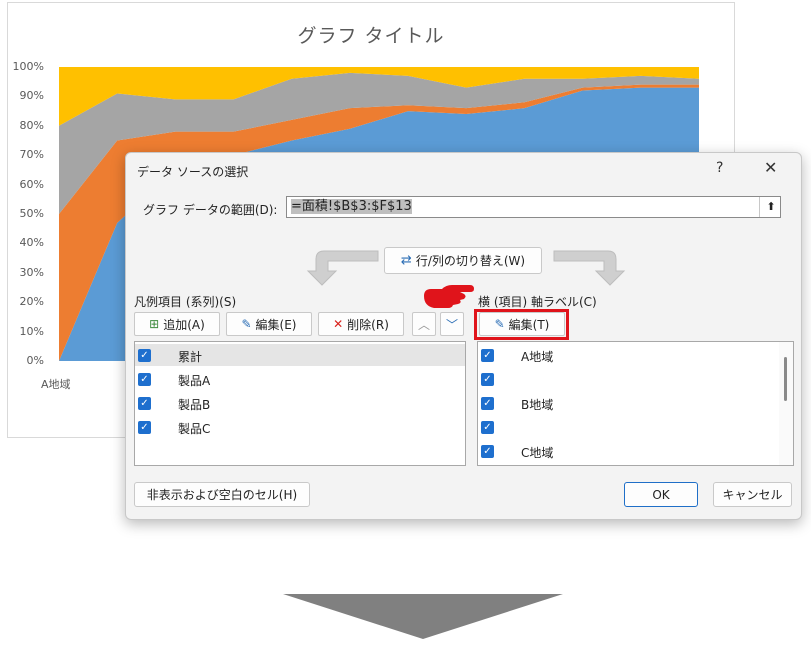 This screenshot has height=649, width=811. I want to click on left-curve-arrow-icon, so click(342, 268).